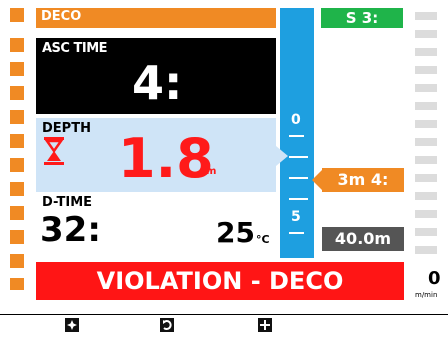  Describe the element at coordinates (362, 18) in the screenshot. I see `safety-stop-value: S 3:` at that location.